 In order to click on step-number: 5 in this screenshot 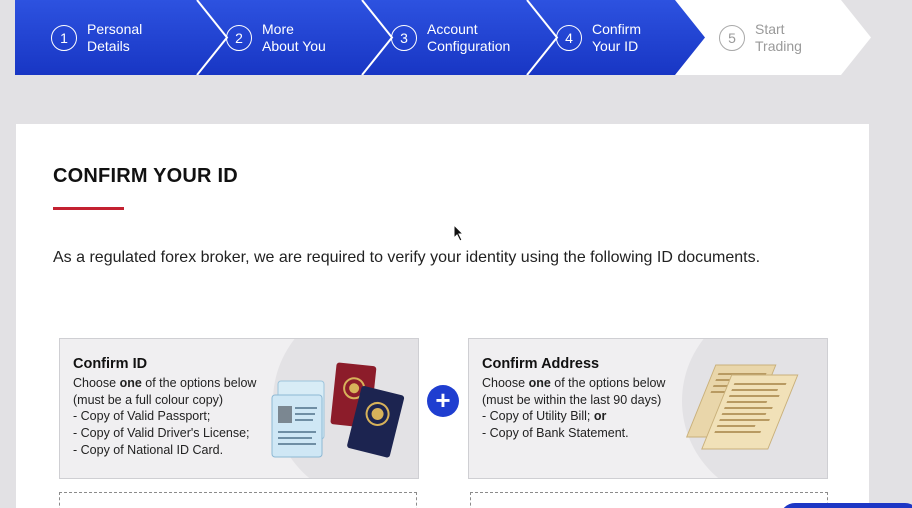, I will do `click(732, 37)`.